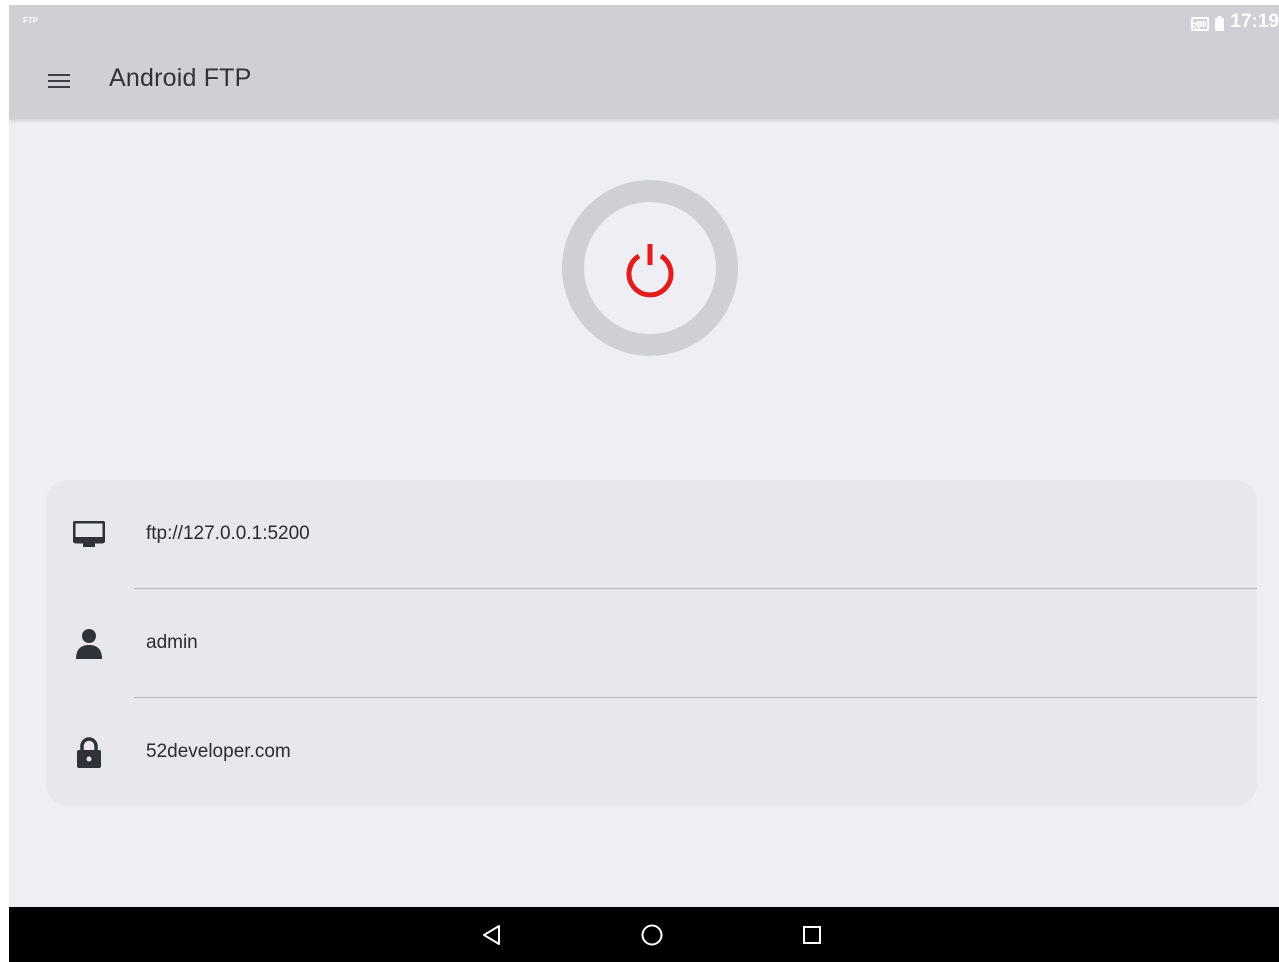 This screenshot has height=962, width=1279. What do you see at coordinates (1200, 23) in the screenshot?
I see `cast-icon` at bounding box center [1200, 23].